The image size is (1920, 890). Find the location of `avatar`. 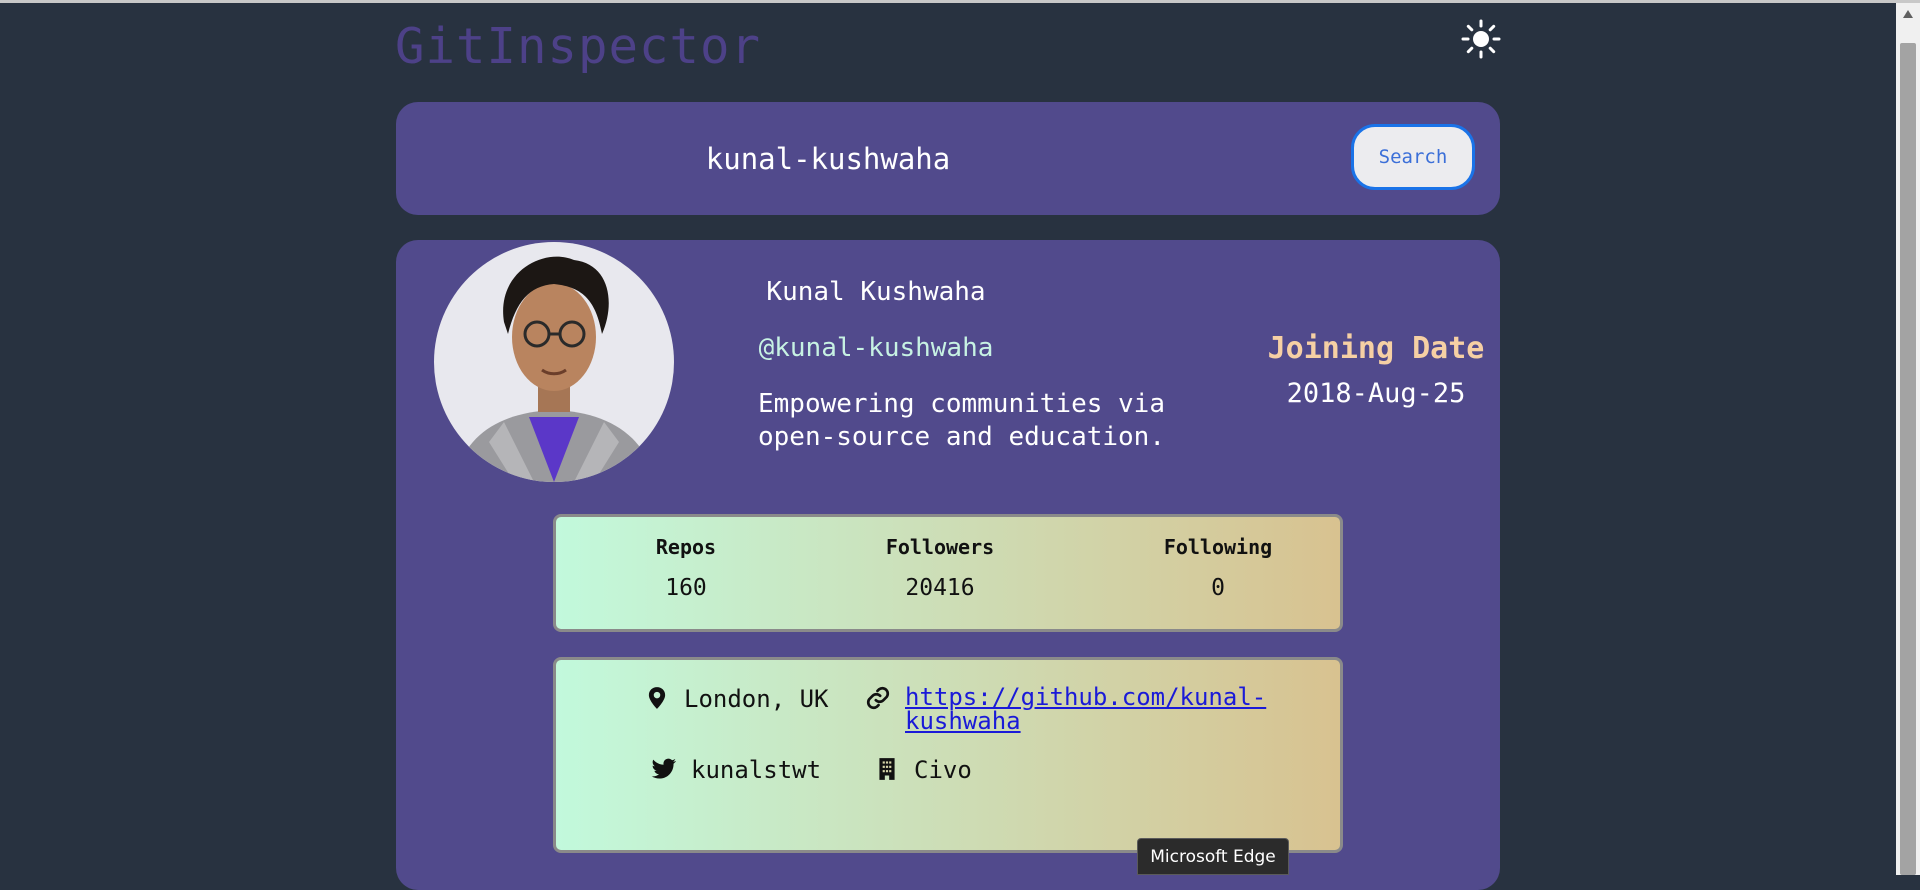

avatar is located at coordinates (554, 362).